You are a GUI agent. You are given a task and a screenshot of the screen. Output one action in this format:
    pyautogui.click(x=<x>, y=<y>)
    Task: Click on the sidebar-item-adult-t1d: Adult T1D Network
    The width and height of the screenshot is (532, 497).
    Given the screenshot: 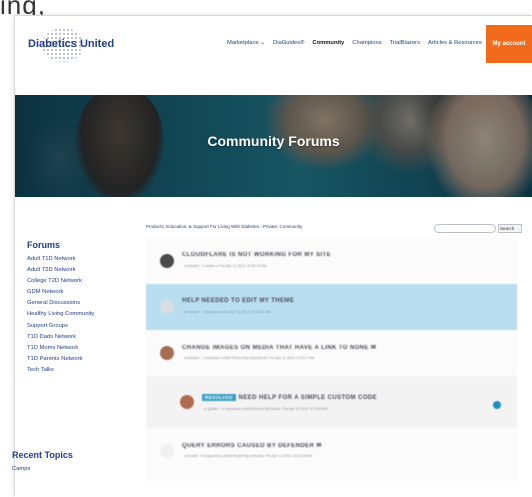 What is the action you would take?
    pyautogui.click(x=87, y=259)
    